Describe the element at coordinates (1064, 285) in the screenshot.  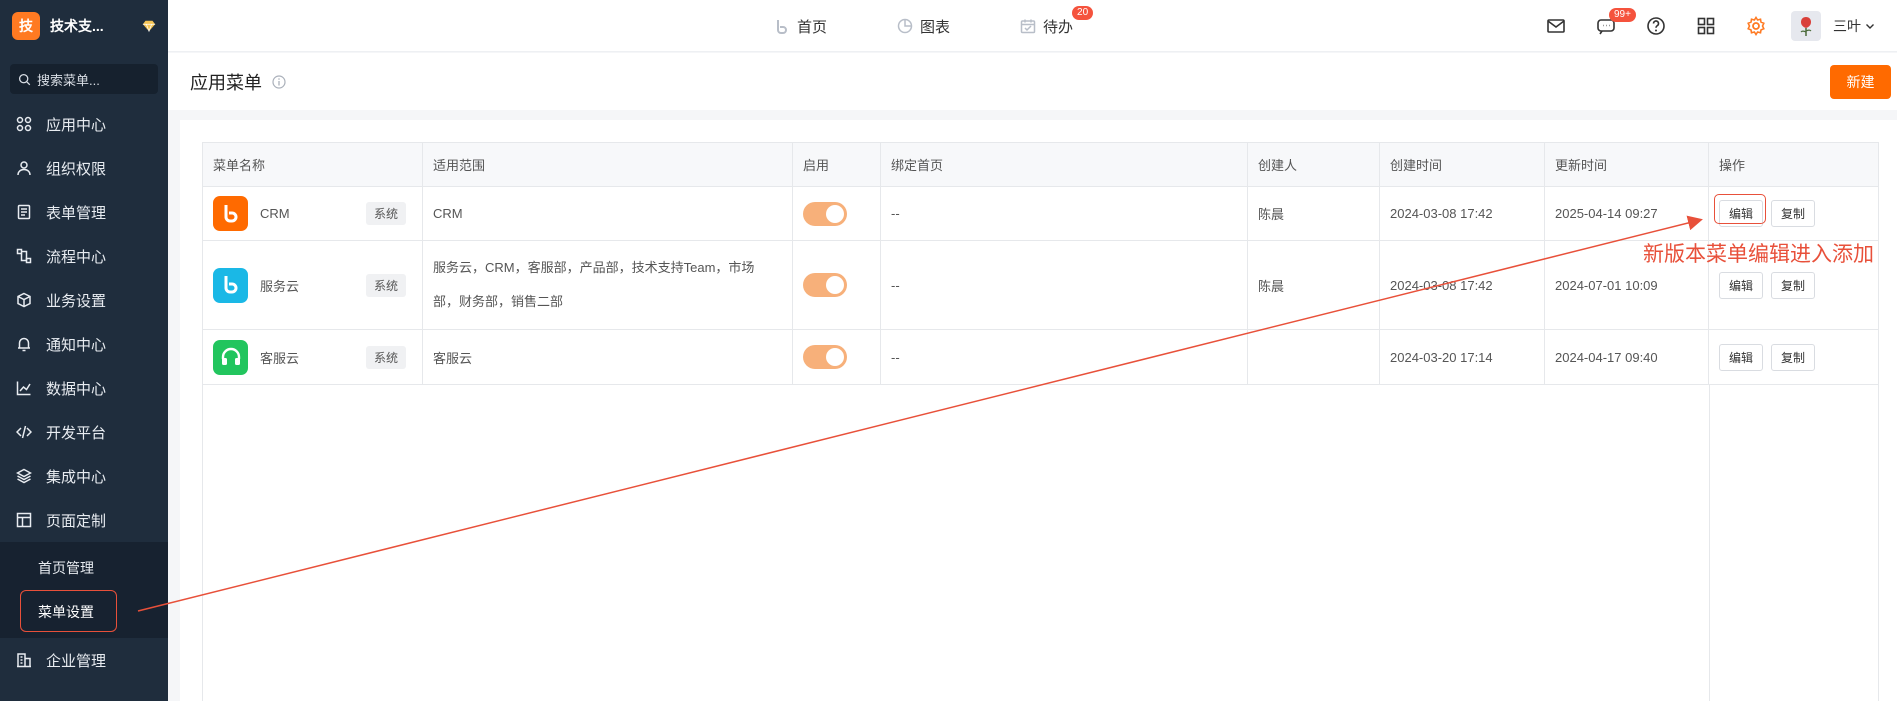
I see `cell-home: --` at that location.